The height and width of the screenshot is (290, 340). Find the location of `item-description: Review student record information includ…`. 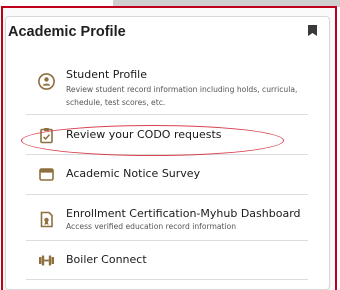

item-description: Review student record information includ… is located at coordinates (182, 96).